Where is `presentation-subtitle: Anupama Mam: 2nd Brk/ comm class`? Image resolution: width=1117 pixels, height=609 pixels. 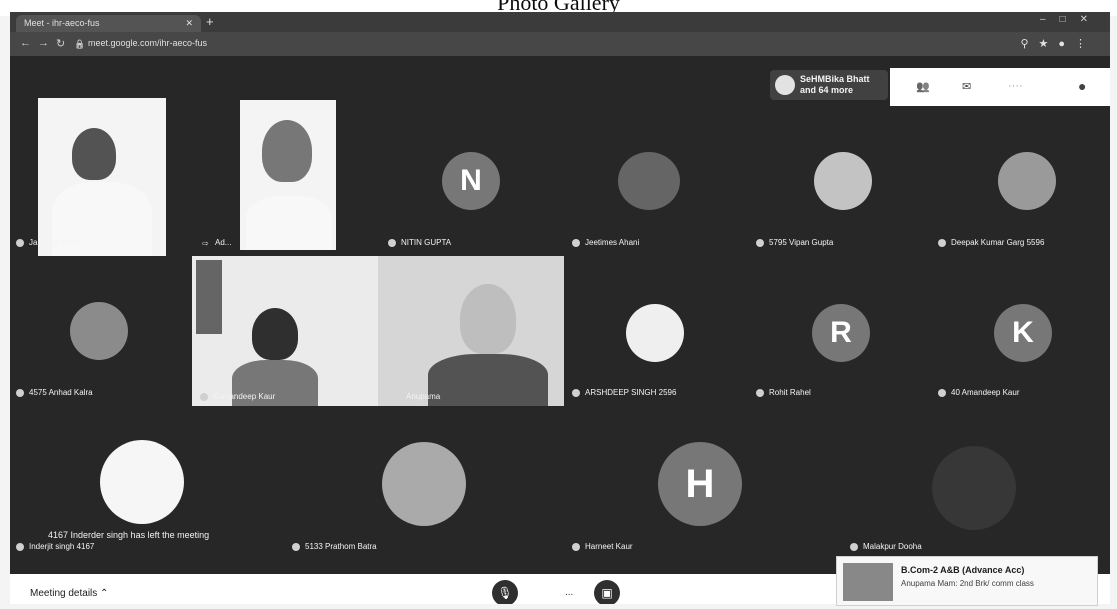 presentation-subtitle: Anupama Mam: 2nd Brk/ comm class is located at coordinates (967, 583).